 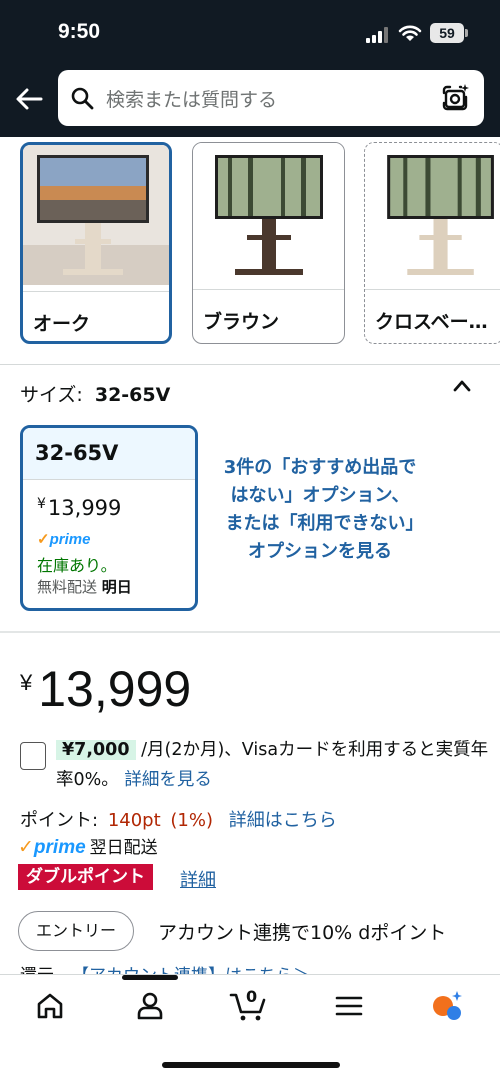 I want to click on battery-indicator: 59, so click(x=447, y=33).